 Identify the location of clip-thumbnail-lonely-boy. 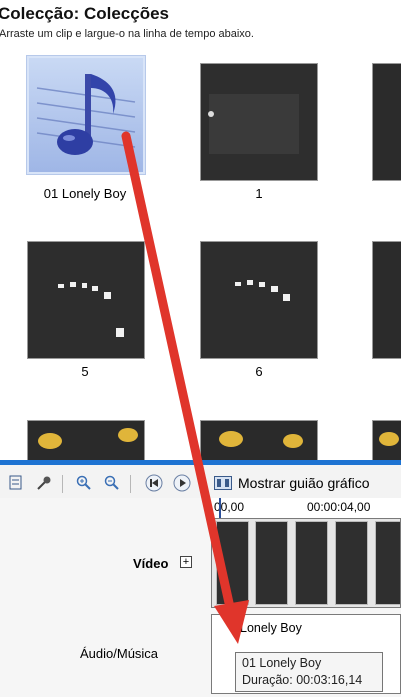
(86, 115).